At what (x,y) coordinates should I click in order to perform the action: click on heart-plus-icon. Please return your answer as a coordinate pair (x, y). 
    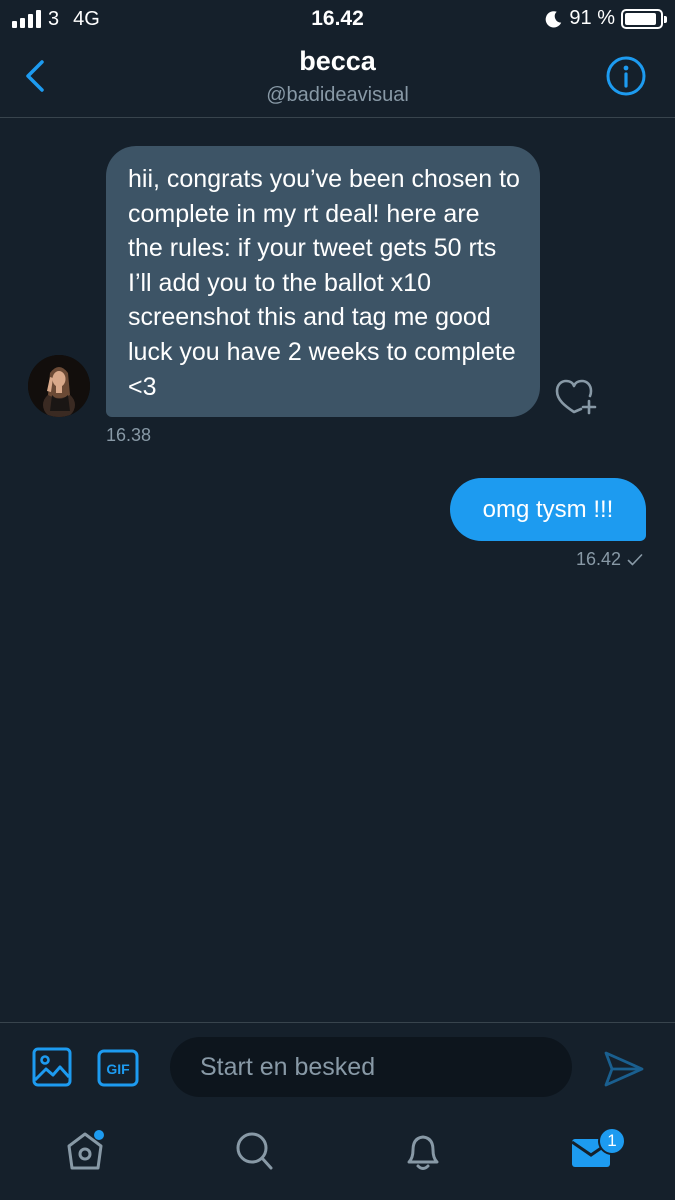
    Looking at the image, I should click on (576, 397).